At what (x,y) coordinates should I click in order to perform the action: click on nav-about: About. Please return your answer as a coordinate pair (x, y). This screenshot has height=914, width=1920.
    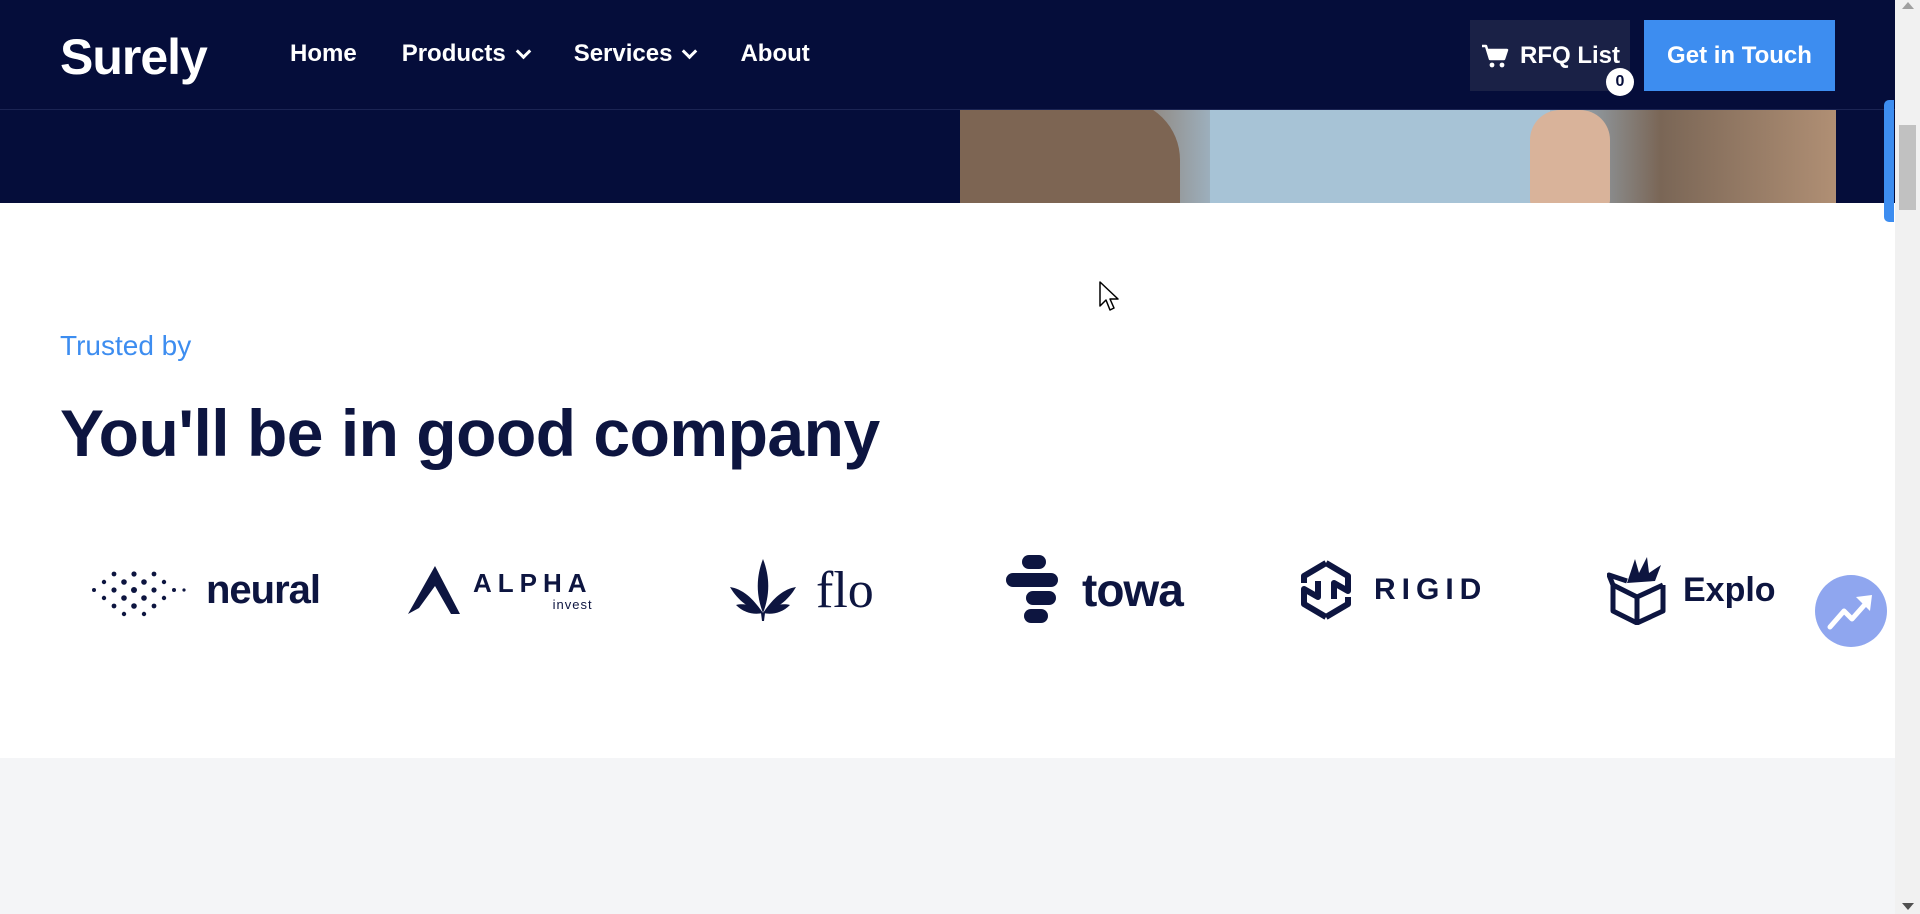
    Looking at the image, I should click on (774, 54).